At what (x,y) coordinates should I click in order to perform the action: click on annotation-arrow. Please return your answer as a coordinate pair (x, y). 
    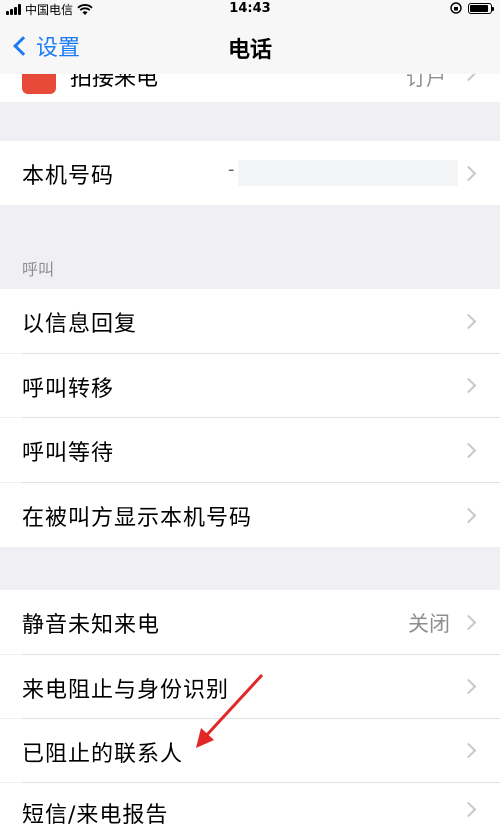
    Looking at the image, I should click on (230, 710).